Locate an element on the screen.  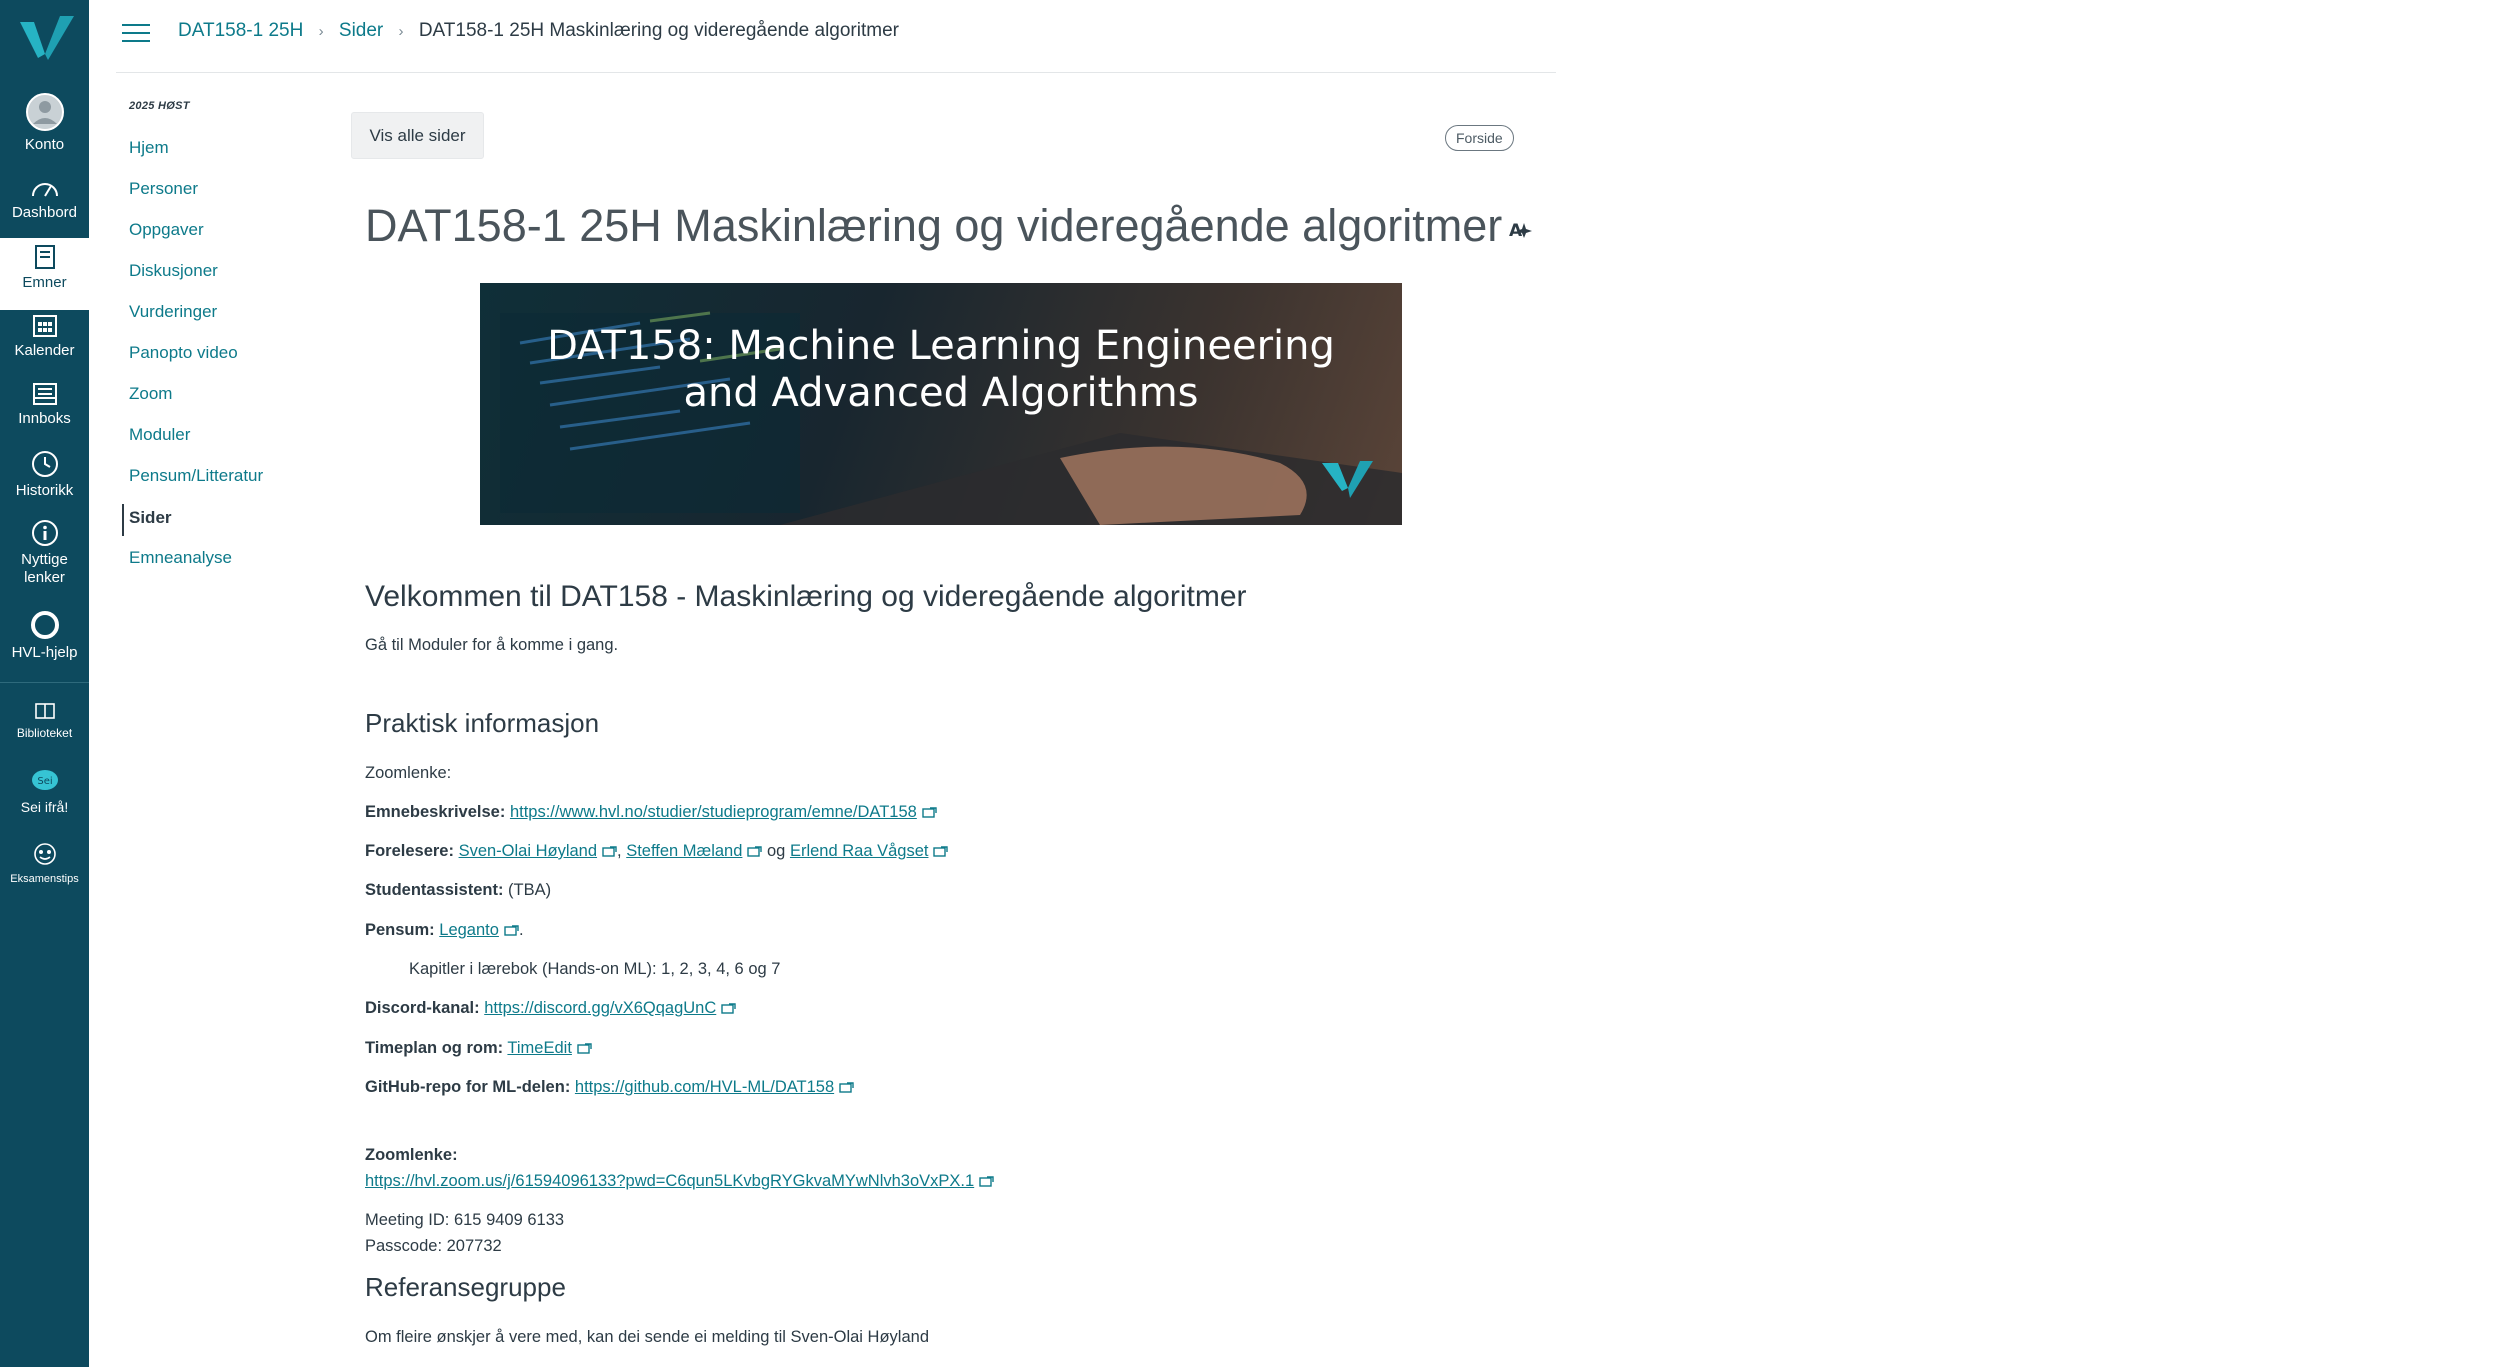
curriculum-row: Pensum: Leganto. is located at coordinates (444, 930).